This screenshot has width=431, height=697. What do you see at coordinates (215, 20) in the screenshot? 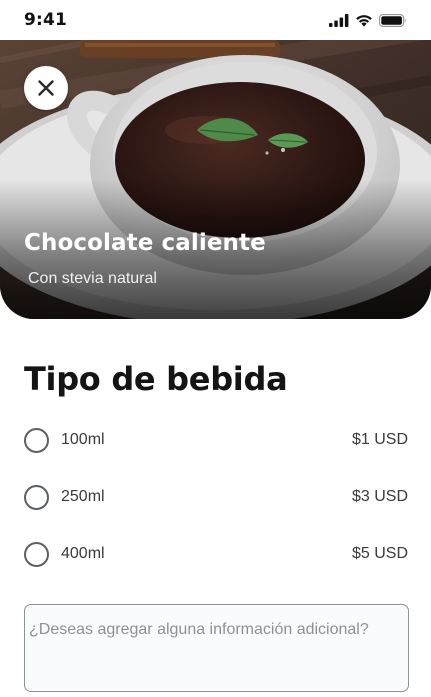
I see `status-bar: 9:41` at bounding box center [215, 20].